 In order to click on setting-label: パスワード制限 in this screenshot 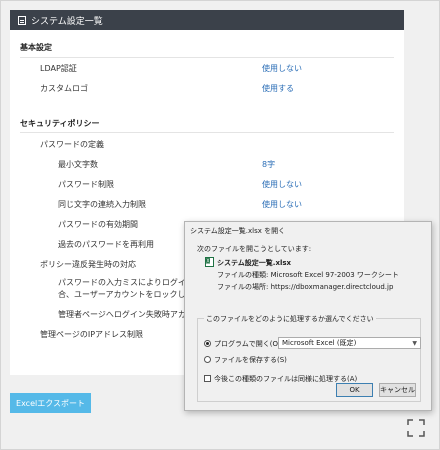, I will do `click(86, 184)`.